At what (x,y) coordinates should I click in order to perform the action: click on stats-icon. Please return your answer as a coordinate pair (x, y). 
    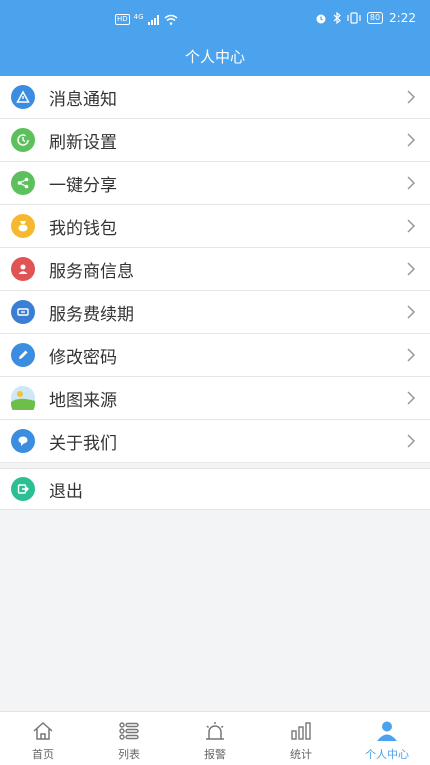
    Looking at the image, I should click on (301, 731).